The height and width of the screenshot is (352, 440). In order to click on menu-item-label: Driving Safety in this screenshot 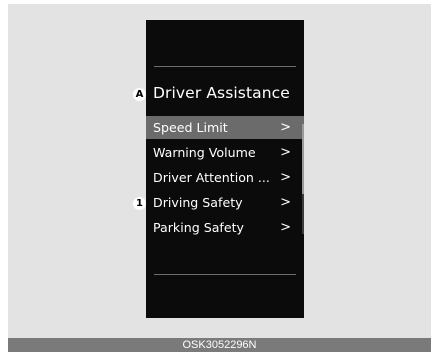, I will do `click(198, 202)`.